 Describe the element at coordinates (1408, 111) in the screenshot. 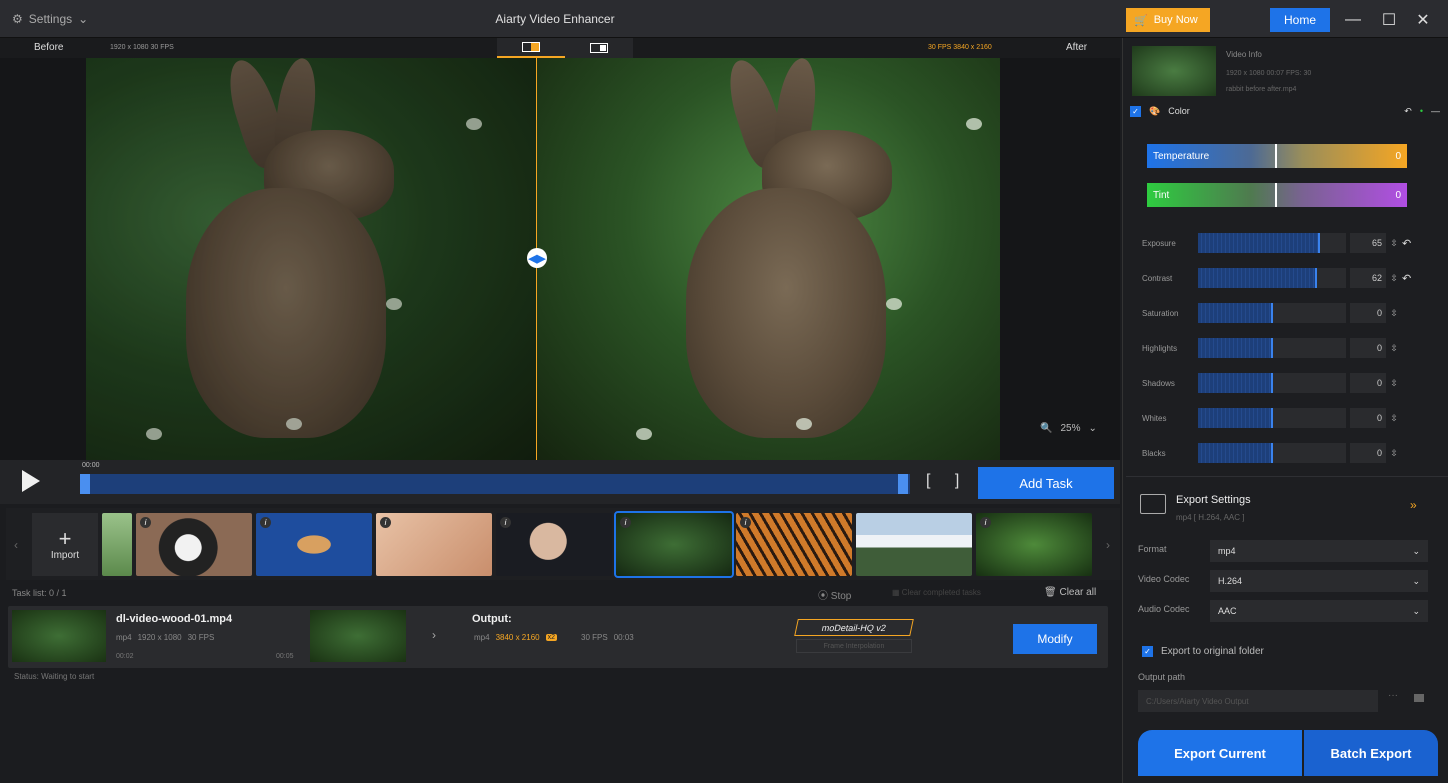

I see `undo-icon: ↶` at that location.